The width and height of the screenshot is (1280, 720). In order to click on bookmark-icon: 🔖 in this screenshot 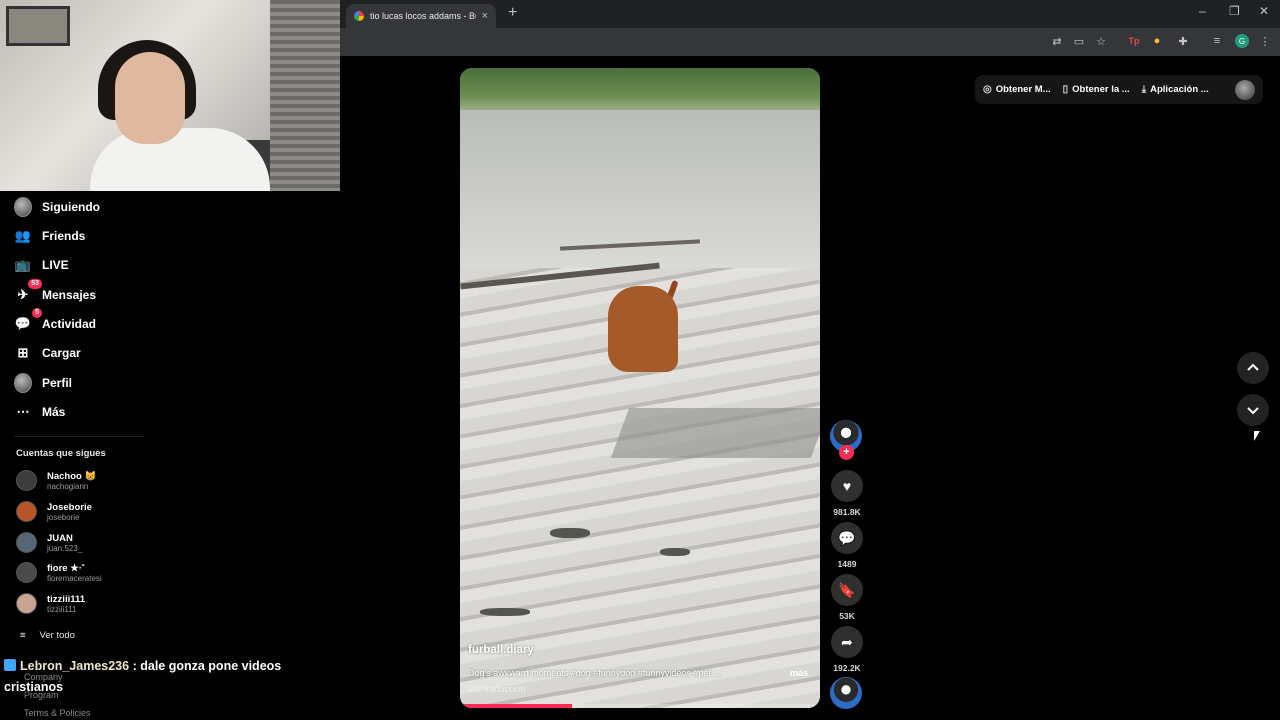, I will do `click(847, 590)`.